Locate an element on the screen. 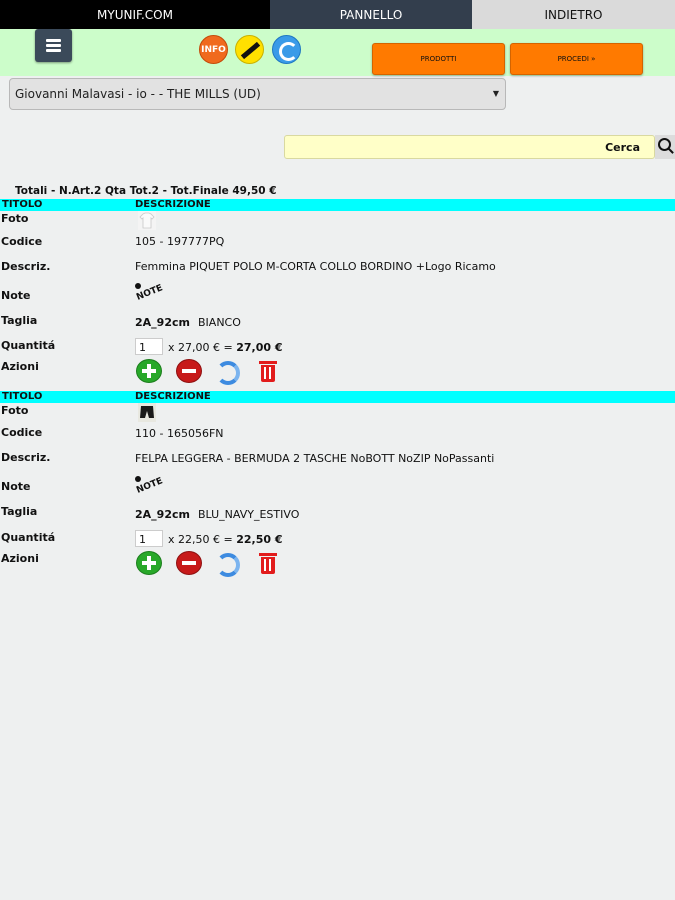  item-code: 110 - 165056FN is located at coordinates (179, 433).